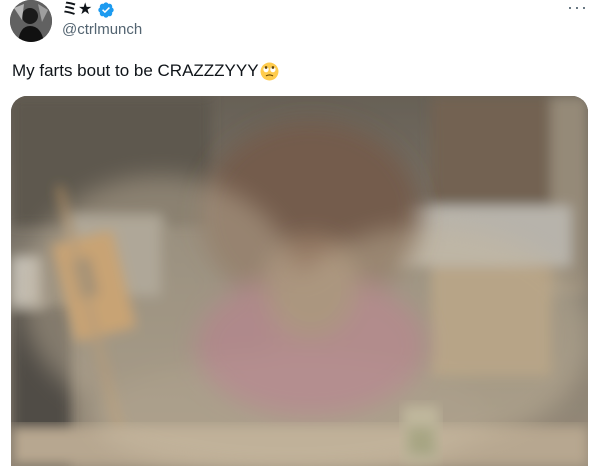  What do you see at coordinates (102, 29) in the screenshot?
I see `author-handle: @ctrlmunch` at bounding box center [102, 29].